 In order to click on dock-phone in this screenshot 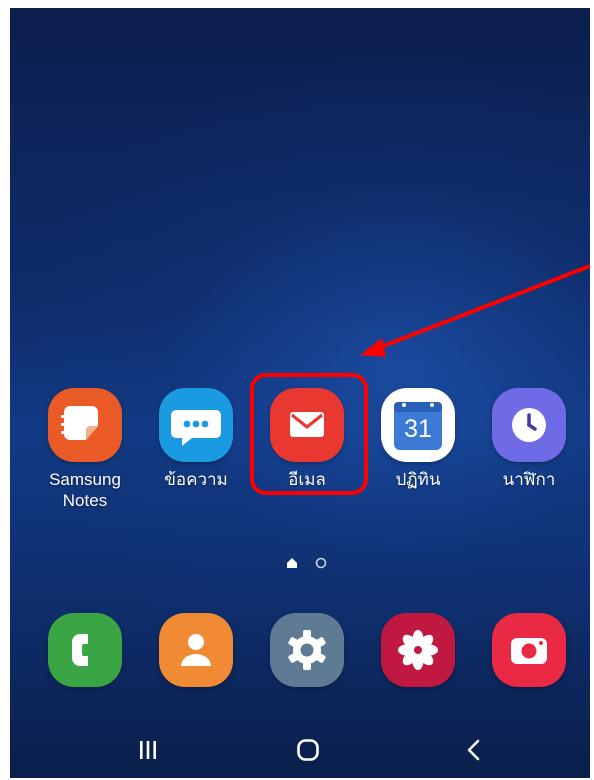, I will do `click(85, 650)`.